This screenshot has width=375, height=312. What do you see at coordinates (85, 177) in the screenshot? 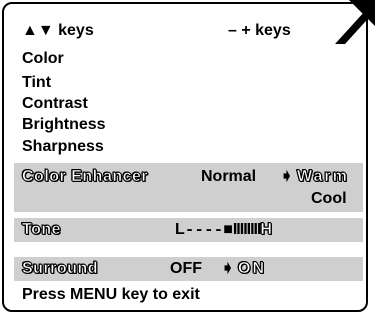
I see `color-enhancer-label: Color Enhancer` at bounding box center [85, 177].